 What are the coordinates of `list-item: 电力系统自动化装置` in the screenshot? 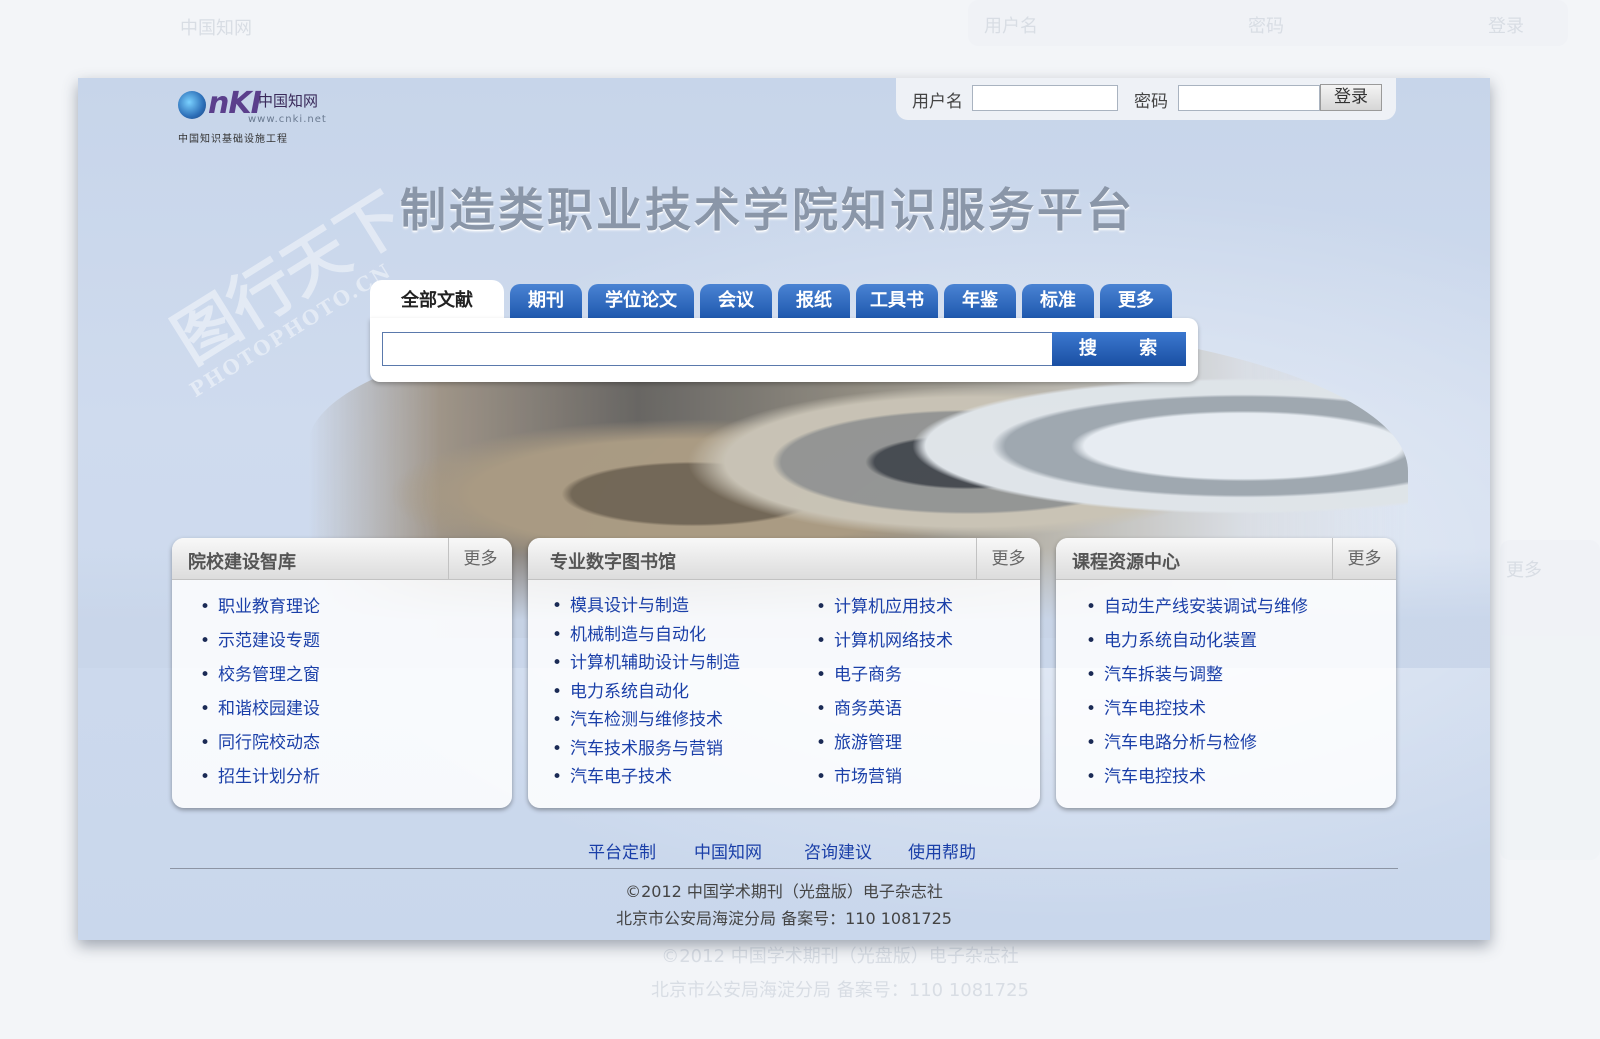 It's located at (1197, 641).